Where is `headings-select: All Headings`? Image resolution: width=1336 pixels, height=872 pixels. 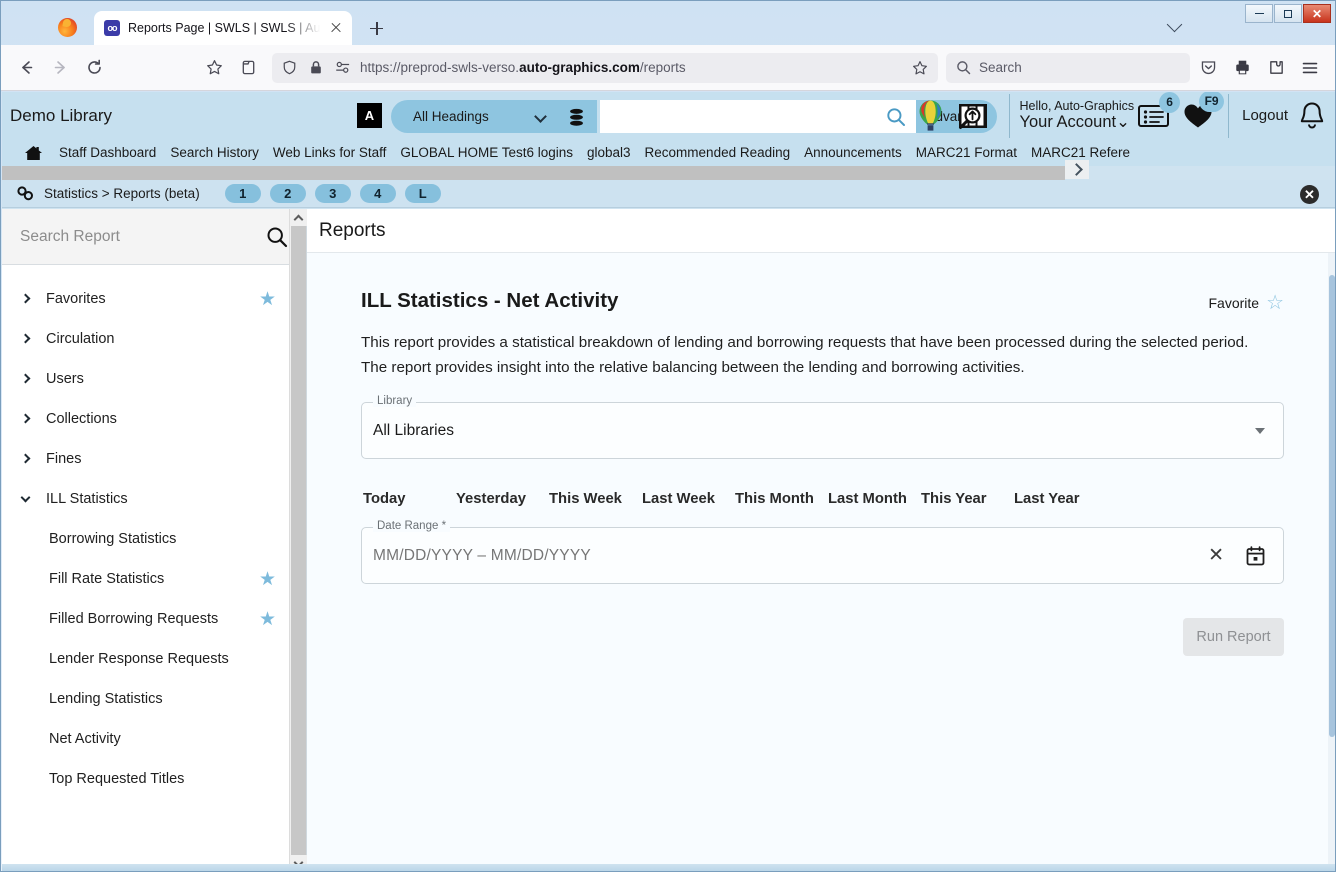 headings-select: All Headings is located at coordinates (494, 116).